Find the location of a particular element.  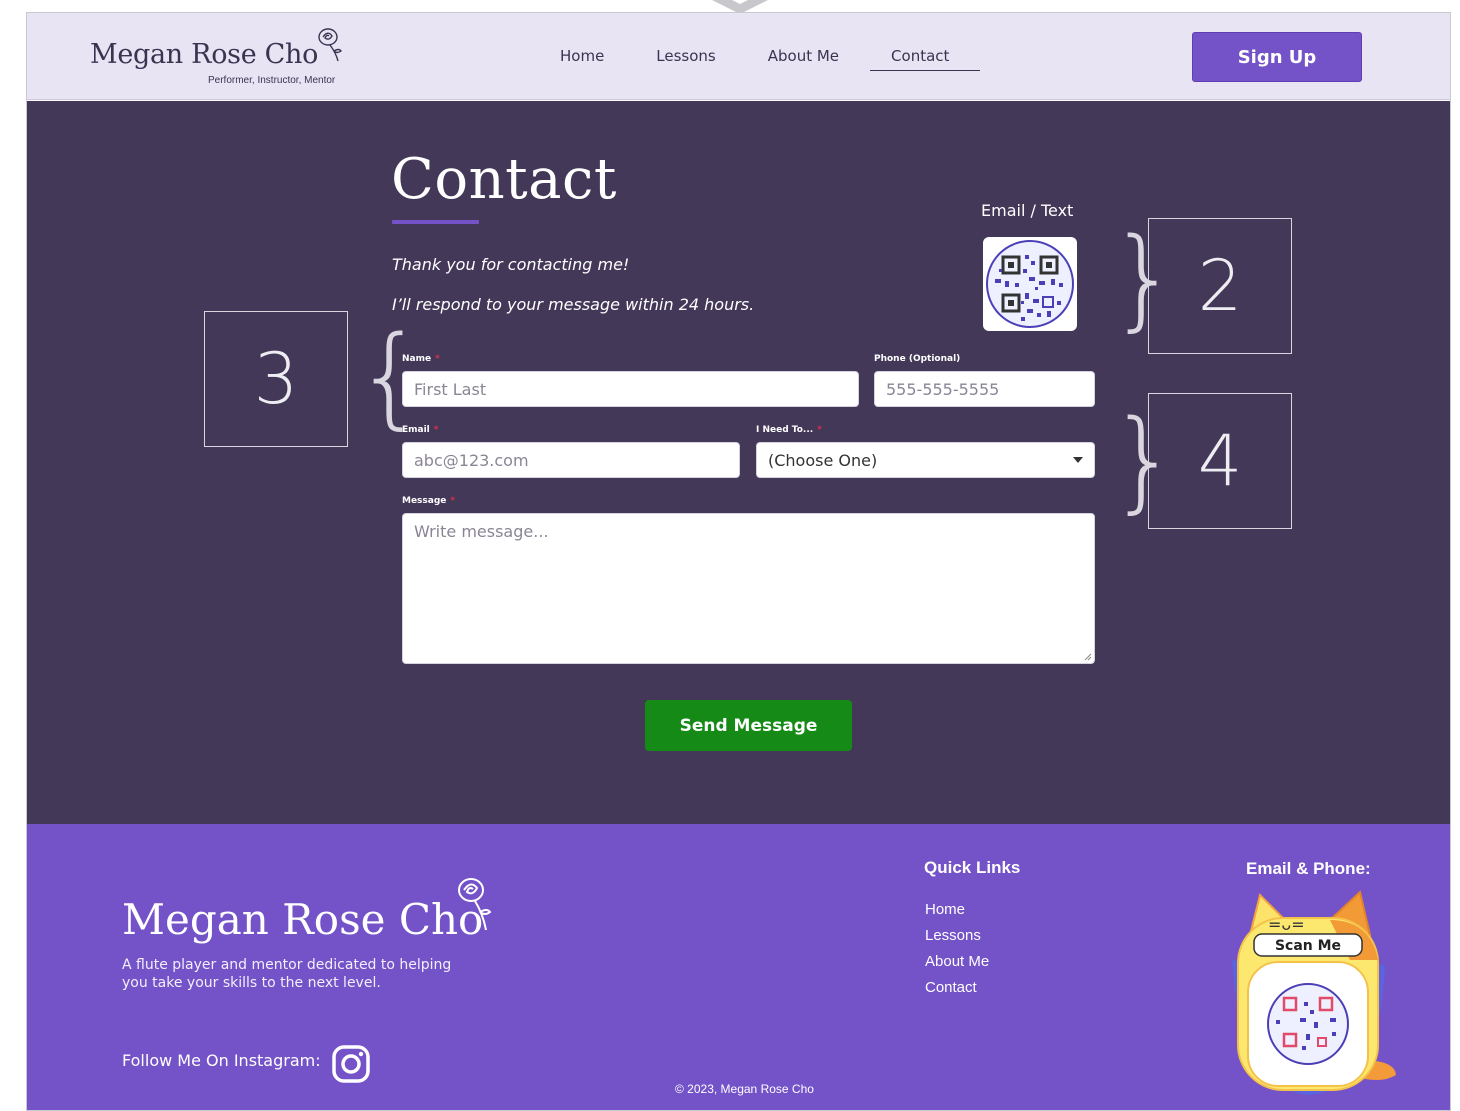

title-underline is located at coordinates (435, 222).